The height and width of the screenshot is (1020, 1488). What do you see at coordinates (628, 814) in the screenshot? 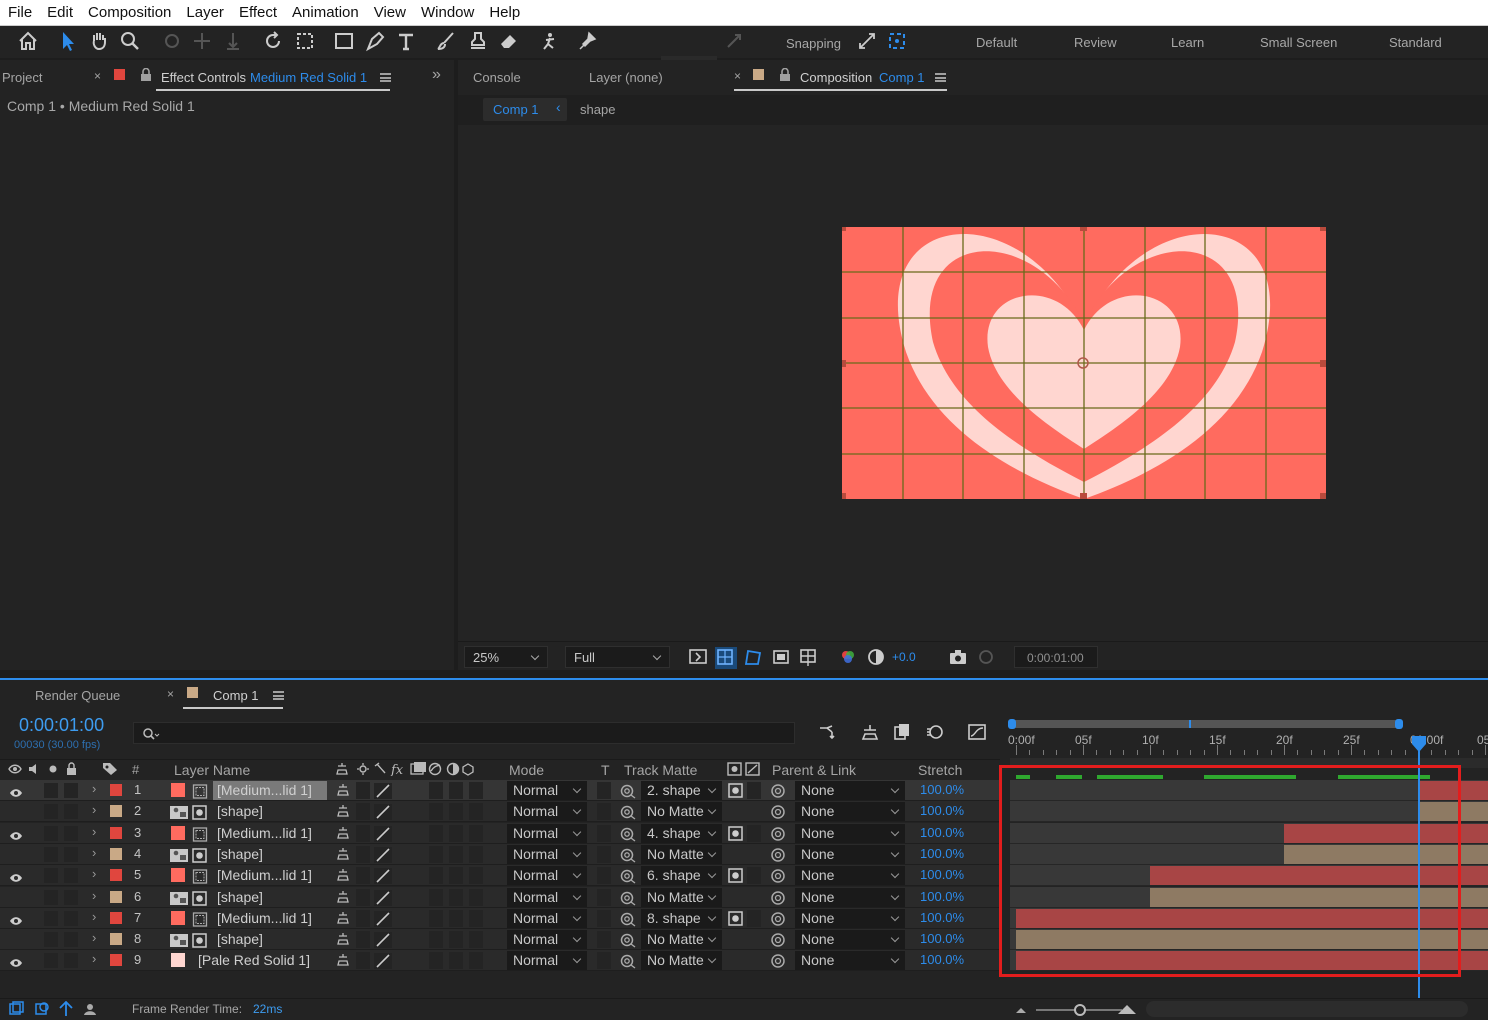
I see `matte-pickwhip-icon` at bounding box center [628, 814].